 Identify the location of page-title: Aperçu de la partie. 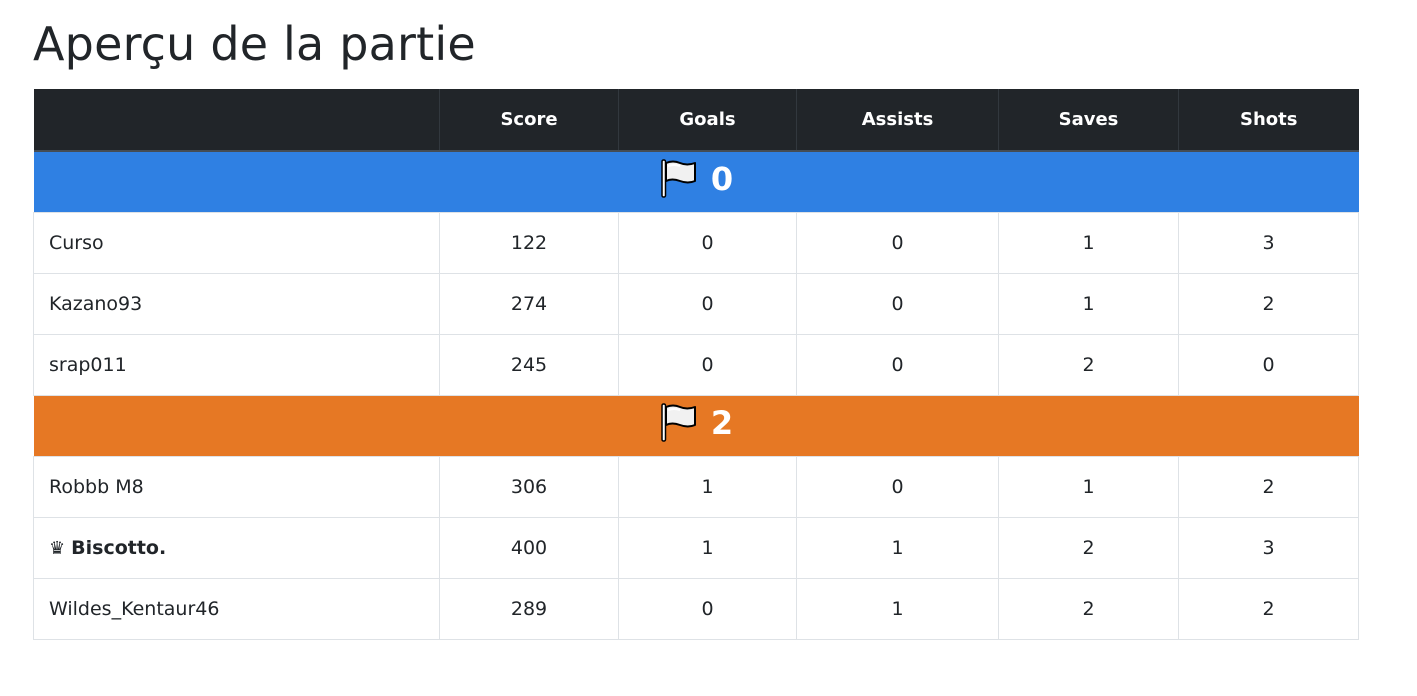
(254, 44).